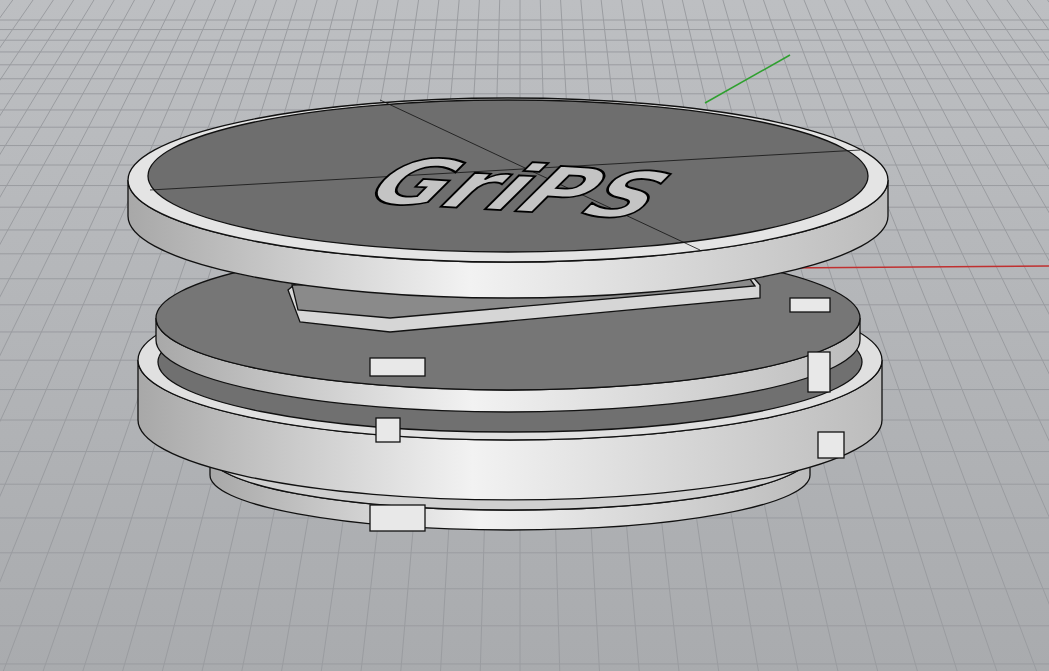  What do you see at coordinates (519, 188) in the screenshot?
I see `model-label: GriPS` at bounding box center [519, 188].